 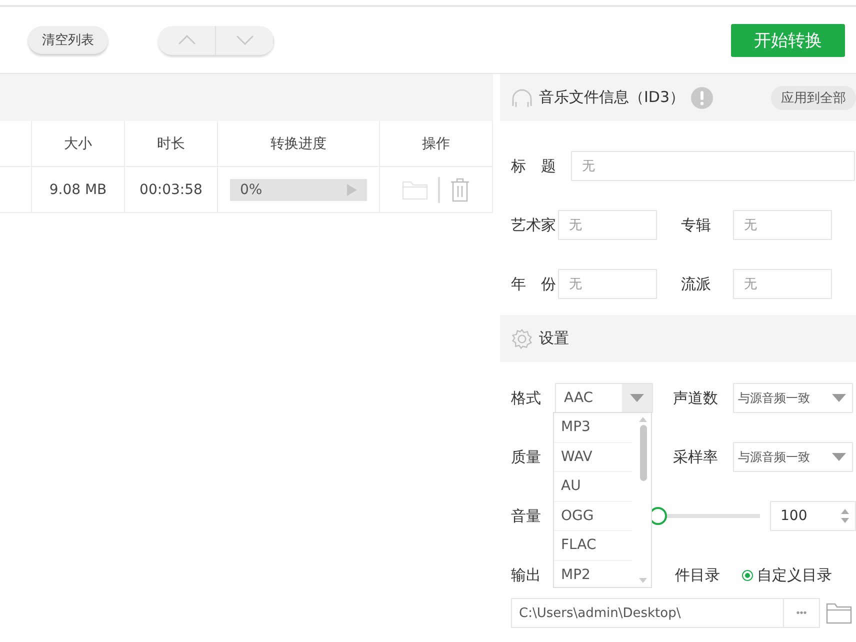 I want to click on warning-icon, so click(x=701, y=97).